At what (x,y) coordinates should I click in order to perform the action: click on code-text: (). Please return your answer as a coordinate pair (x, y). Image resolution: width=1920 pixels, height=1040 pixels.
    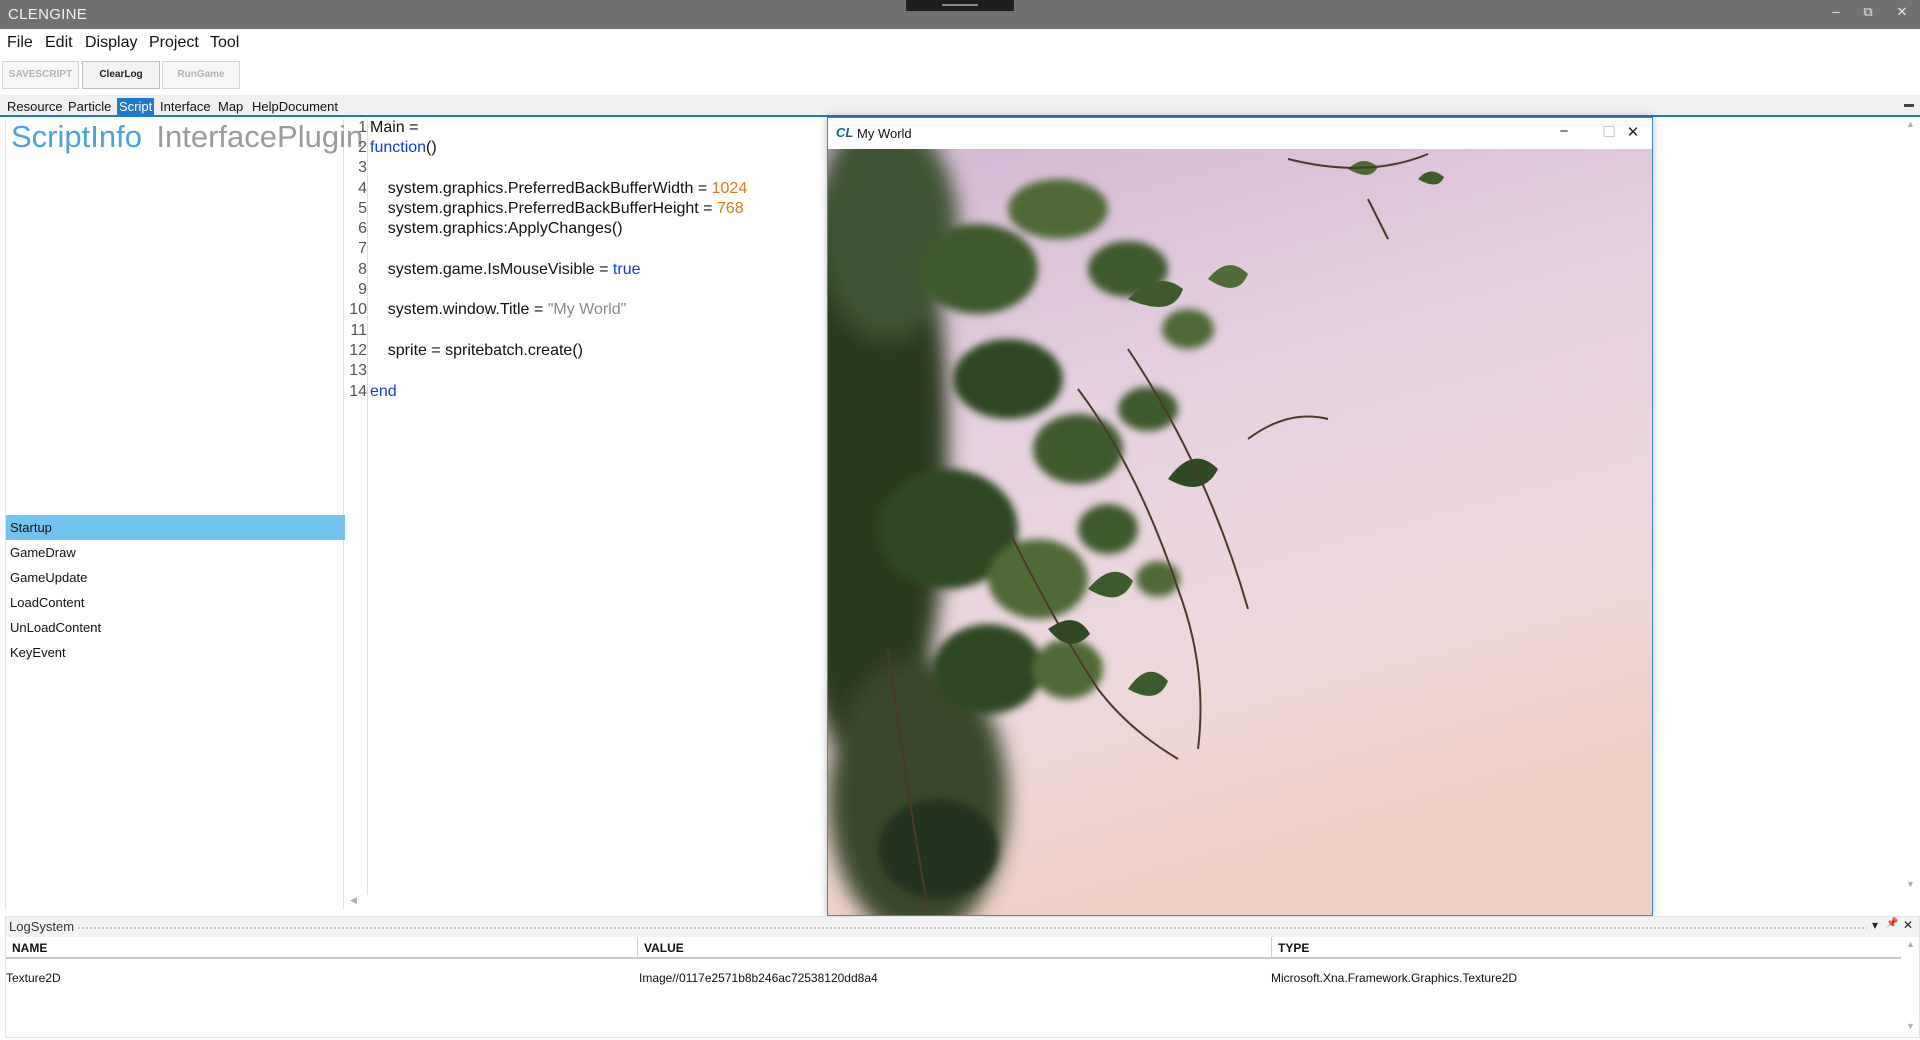
    Looking at the image, I should click on (431, 147).